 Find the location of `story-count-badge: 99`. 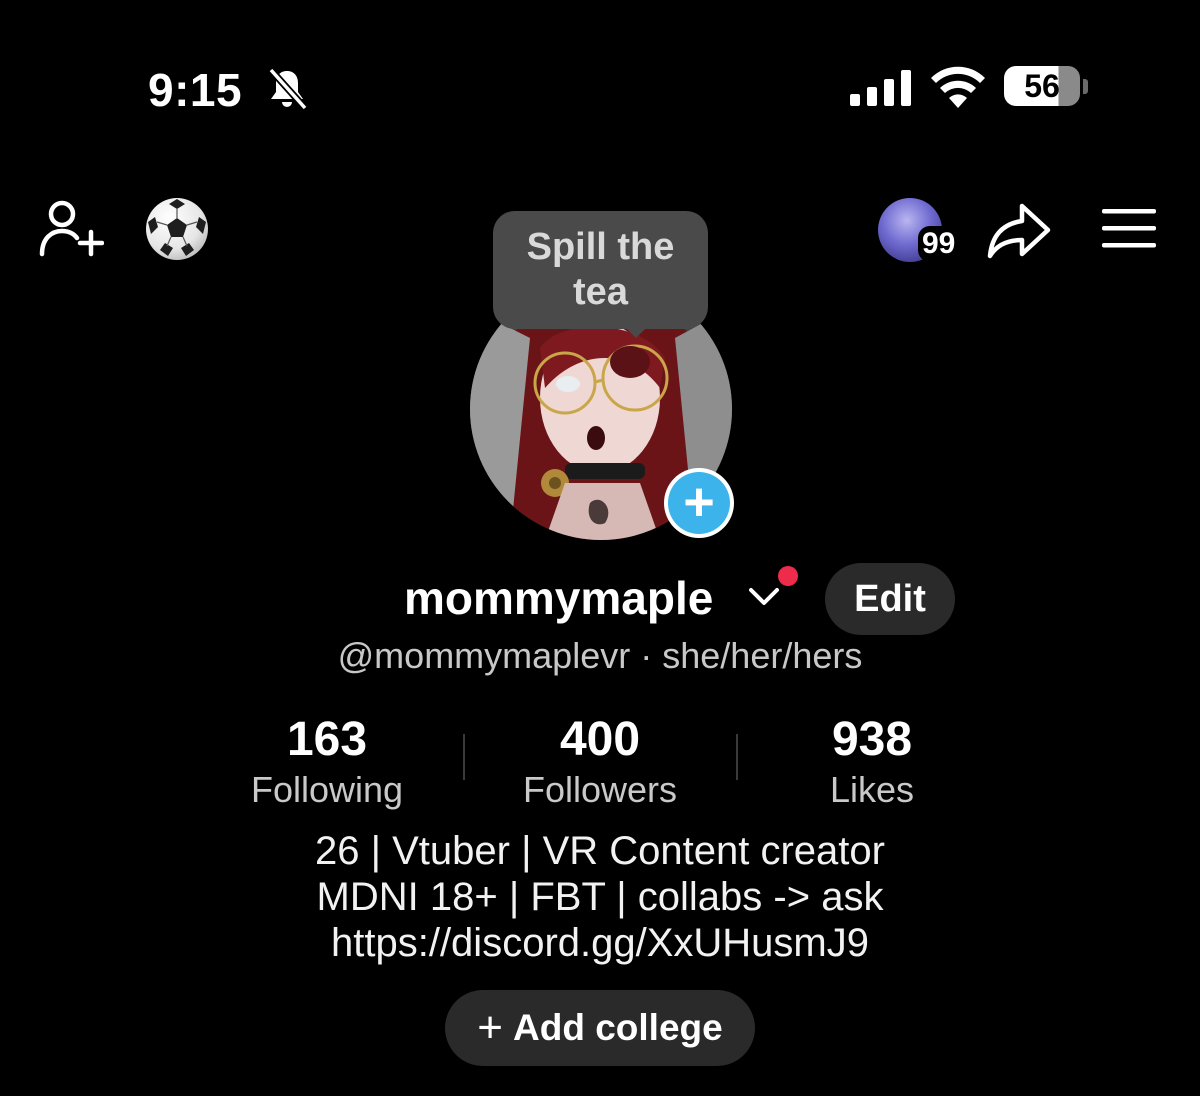

story-count-badge: 99 is located at coordinates (939, 244).